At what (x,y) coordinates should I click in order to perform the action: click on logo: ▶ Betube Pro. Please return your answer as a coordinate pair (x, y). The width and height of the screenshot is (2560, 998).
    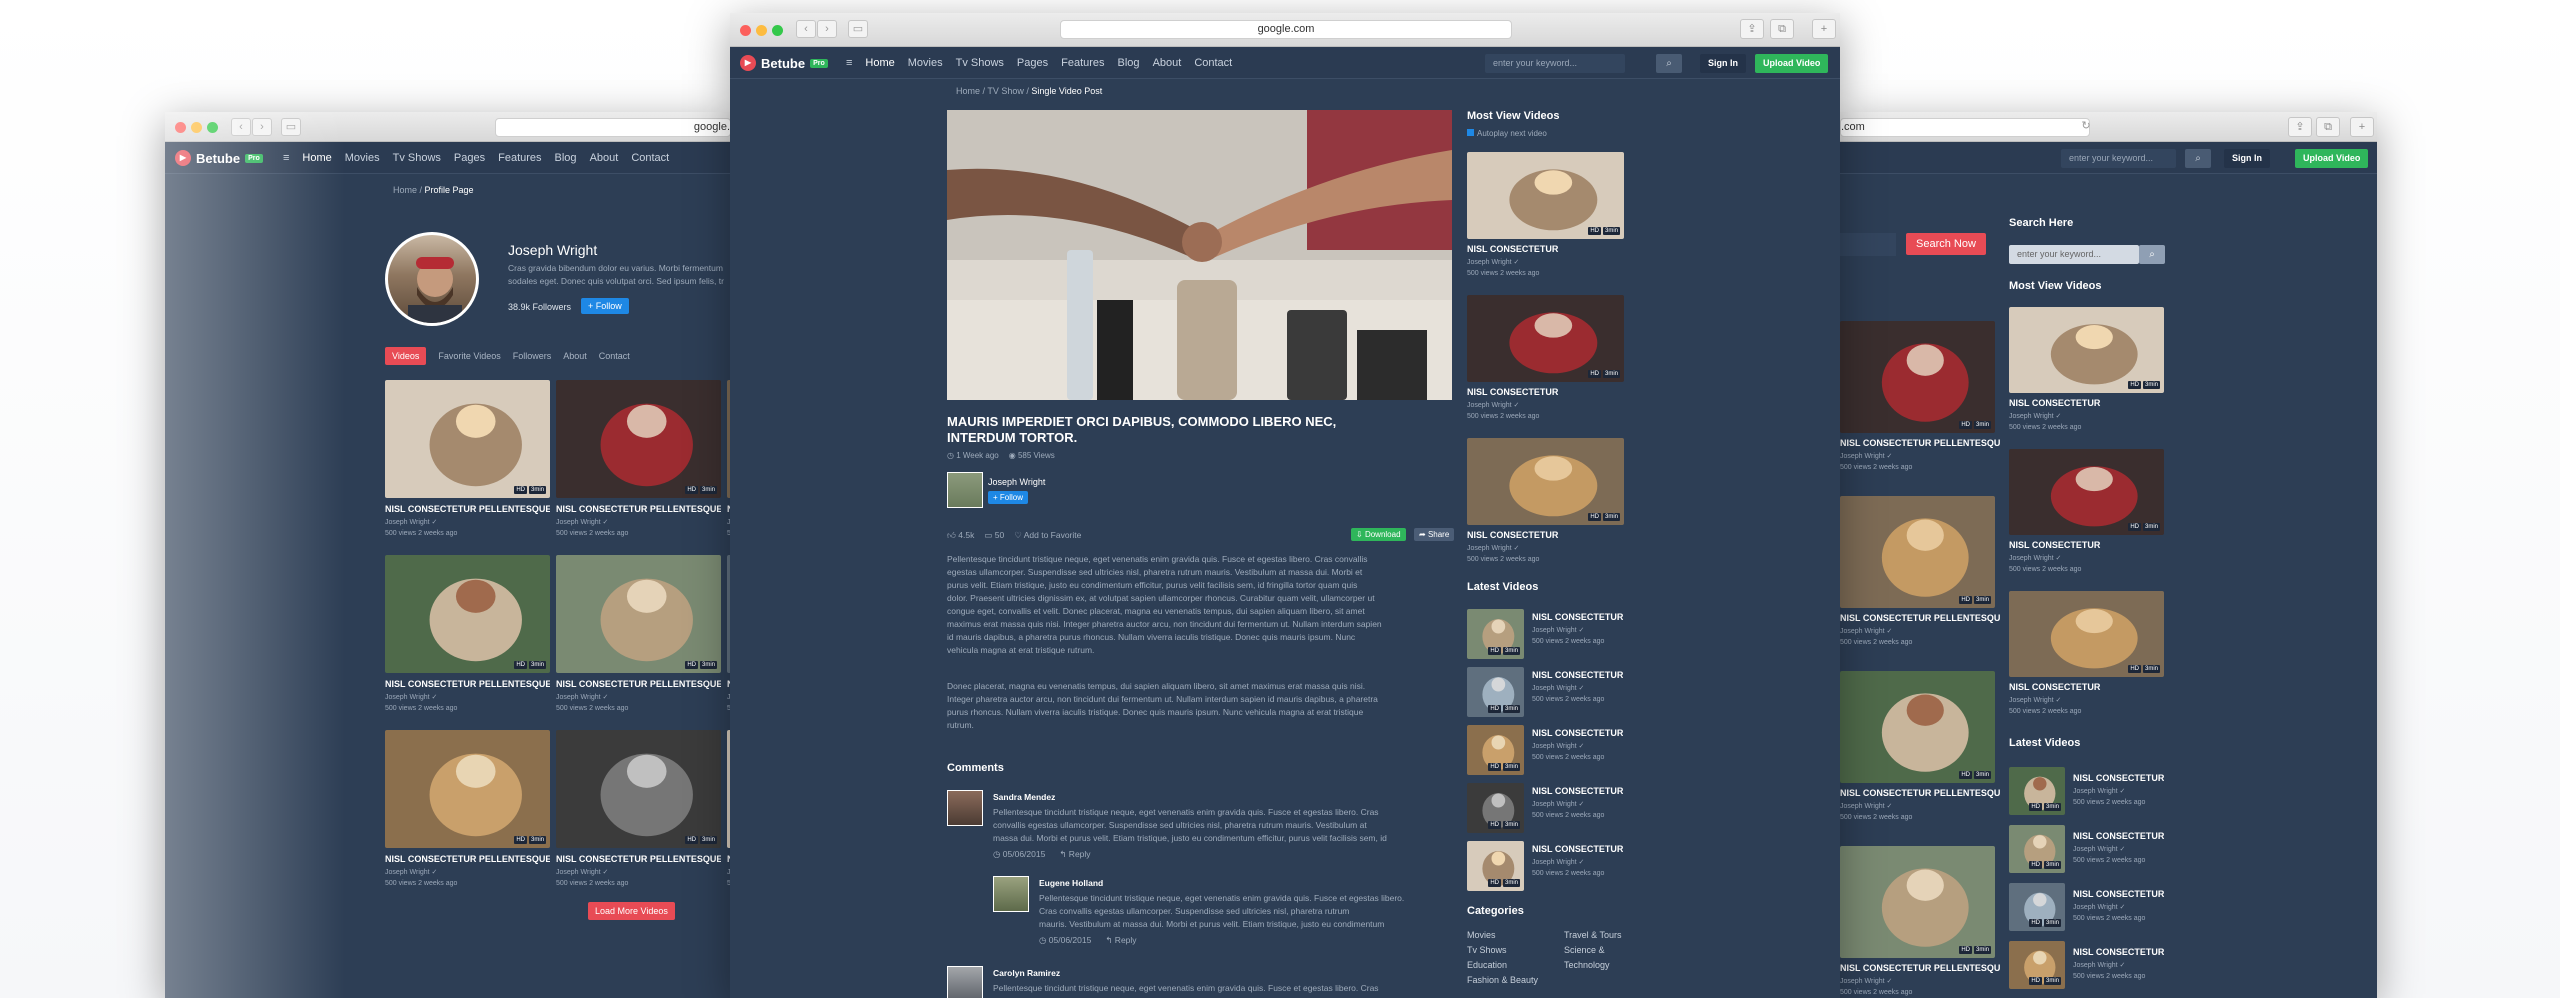
    Looking at the image, I should click on (784, 63).